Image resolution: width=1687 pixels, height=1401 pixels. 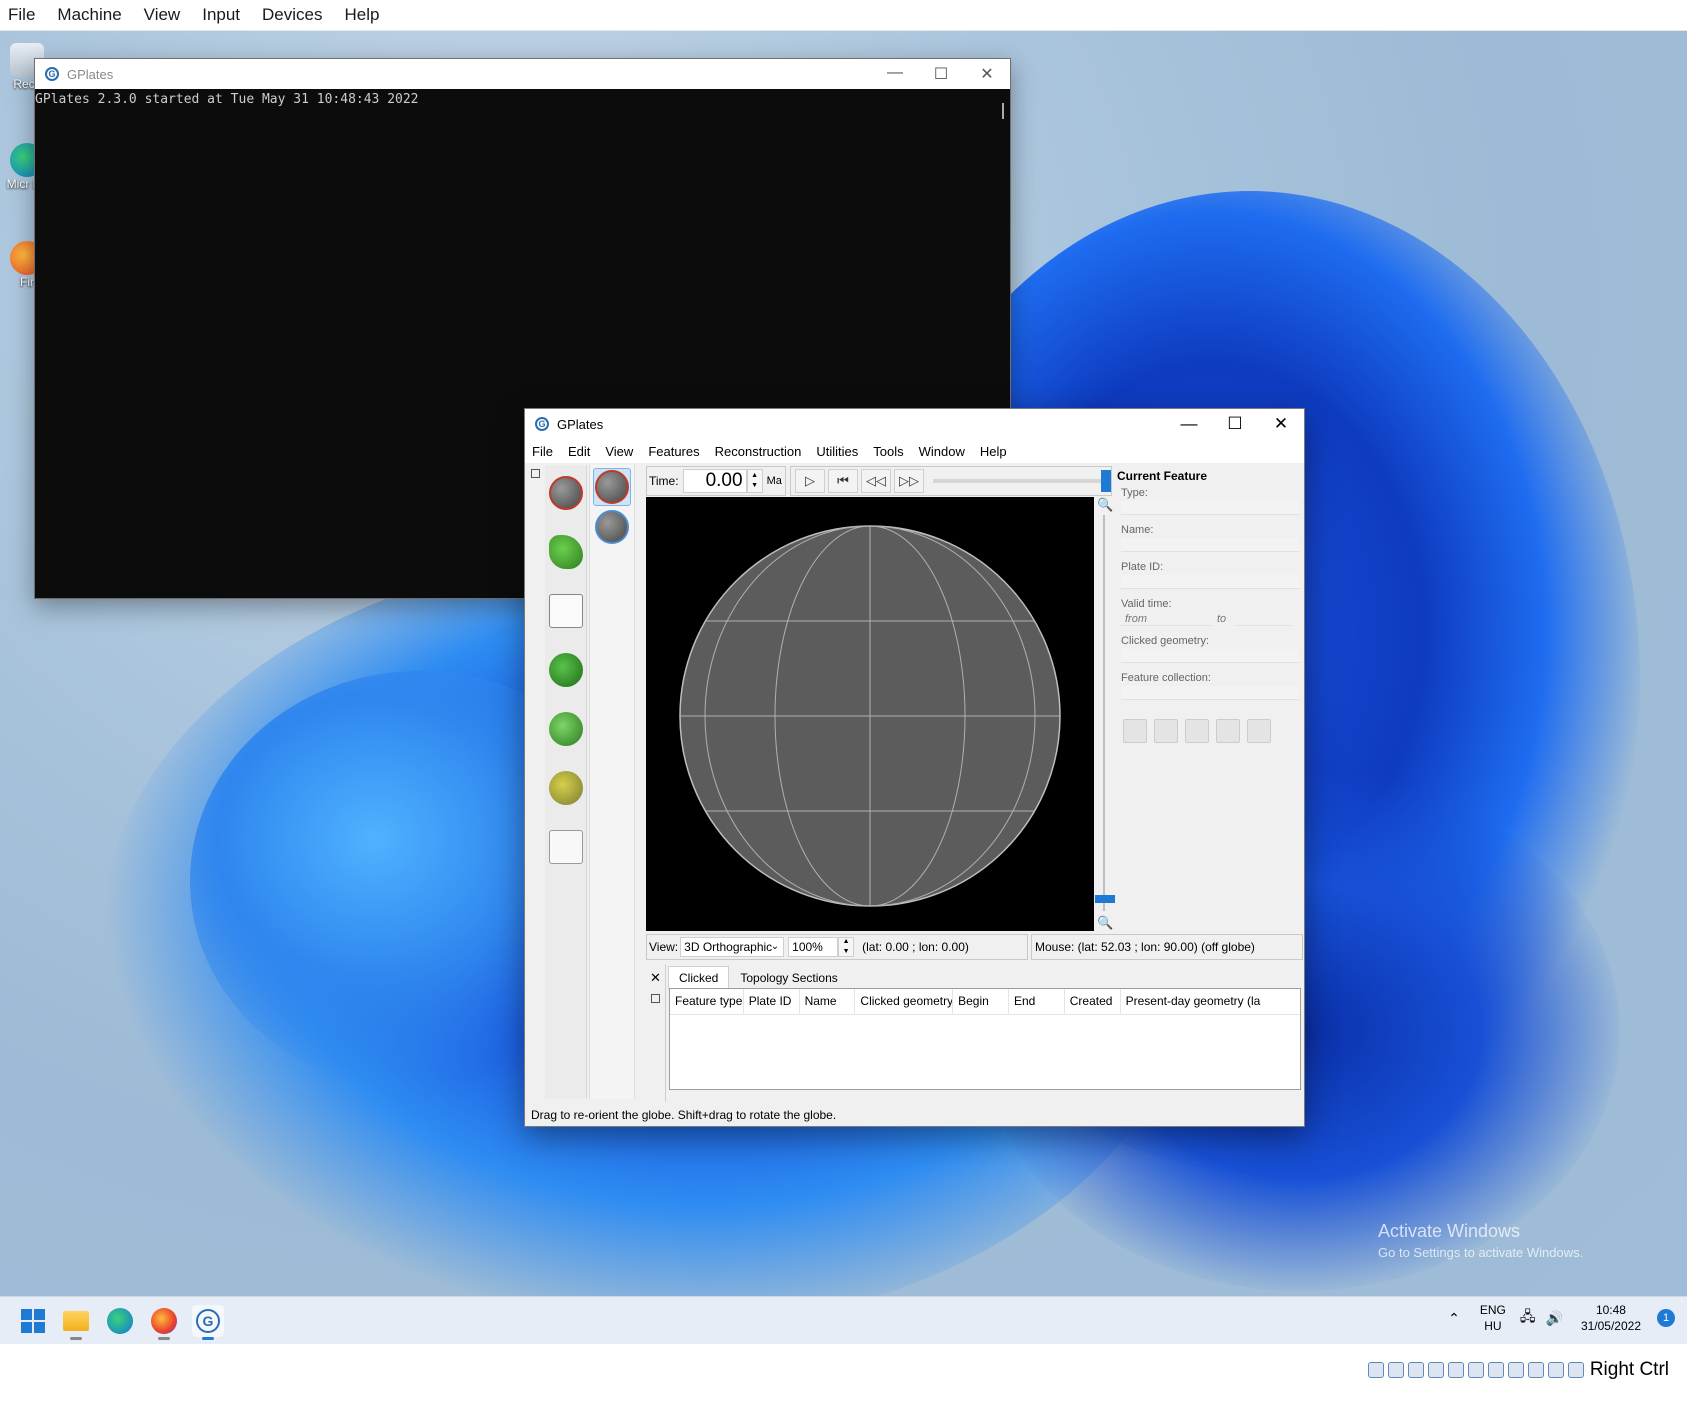 I want to click on menu-reconstruction: Reconstruction, so click(x=758, y=451).